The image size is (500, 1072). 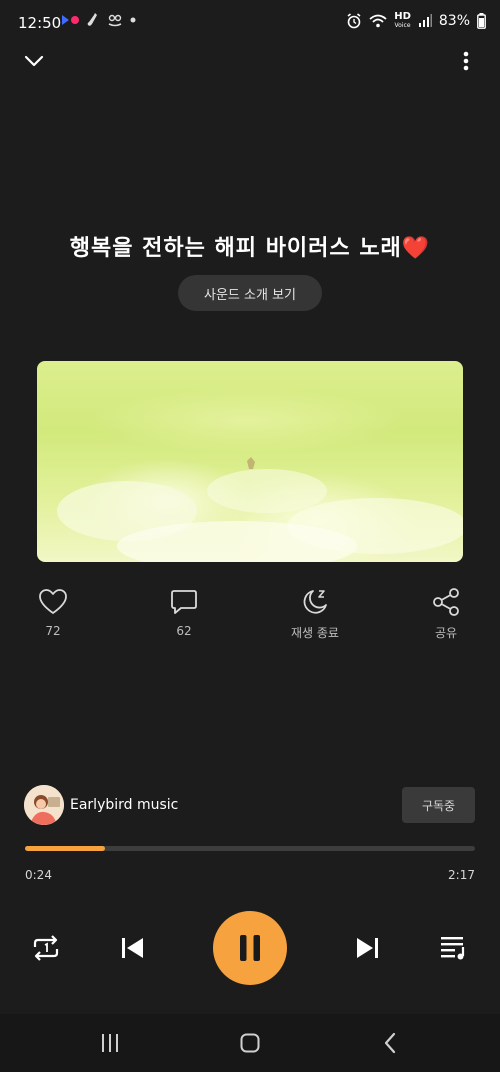 I want to click on avatar-illustration, so click(x=44, y=805).